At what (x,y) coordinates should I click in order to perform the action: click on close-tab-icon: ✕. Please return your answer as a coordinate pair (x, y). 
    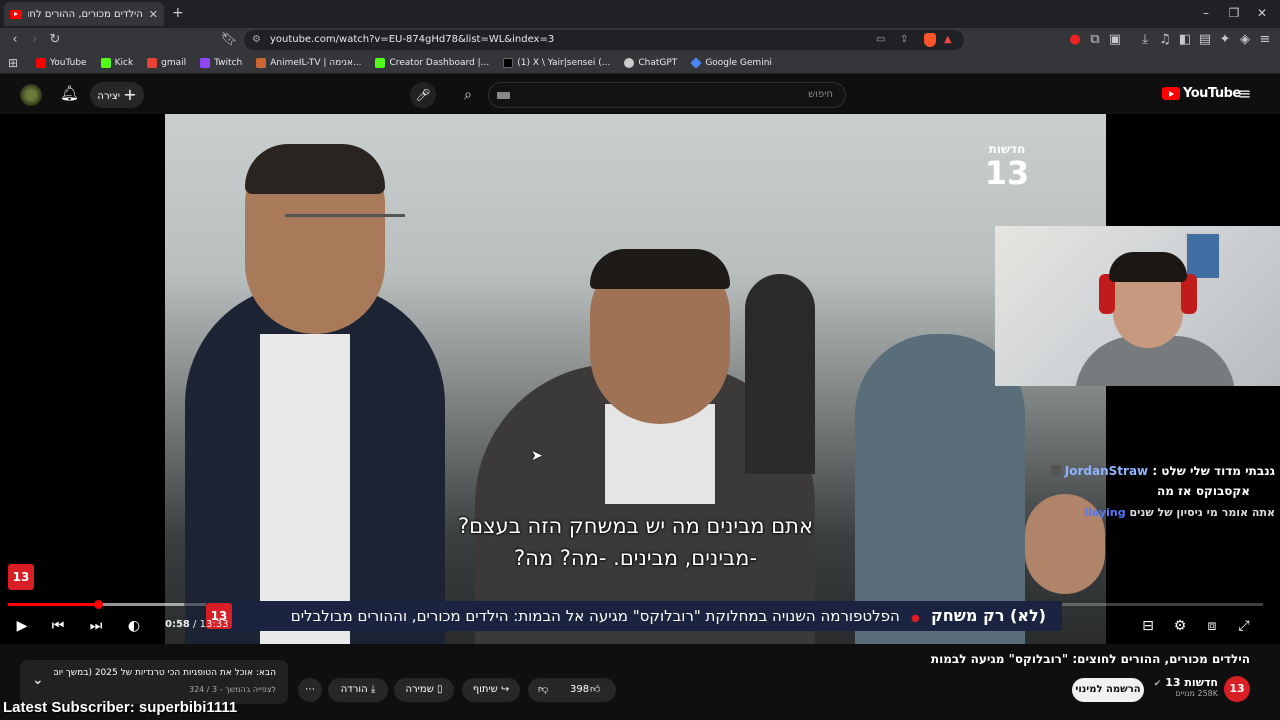
    Looking at the image, I should click on (153, 14).